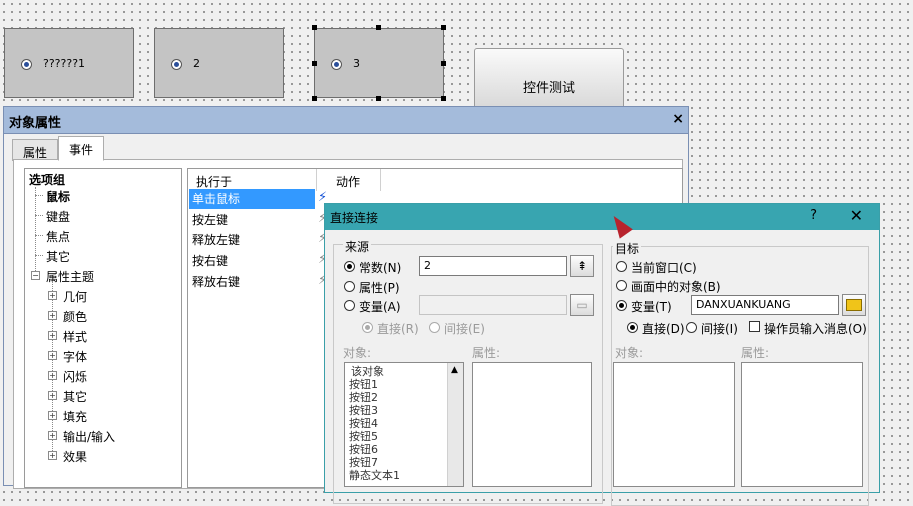  Describe the element at coordinates (349, 305) in the screenshot. I see `radio-variable-source` at that location.